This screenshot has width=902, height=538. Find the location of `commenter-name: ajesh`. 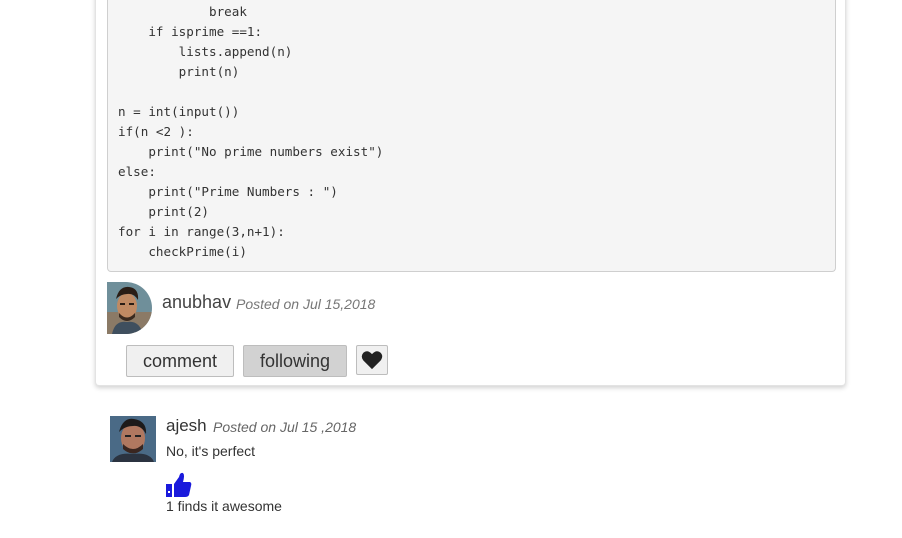

commenter-name: ajesh is located at coordinates (186, 426).